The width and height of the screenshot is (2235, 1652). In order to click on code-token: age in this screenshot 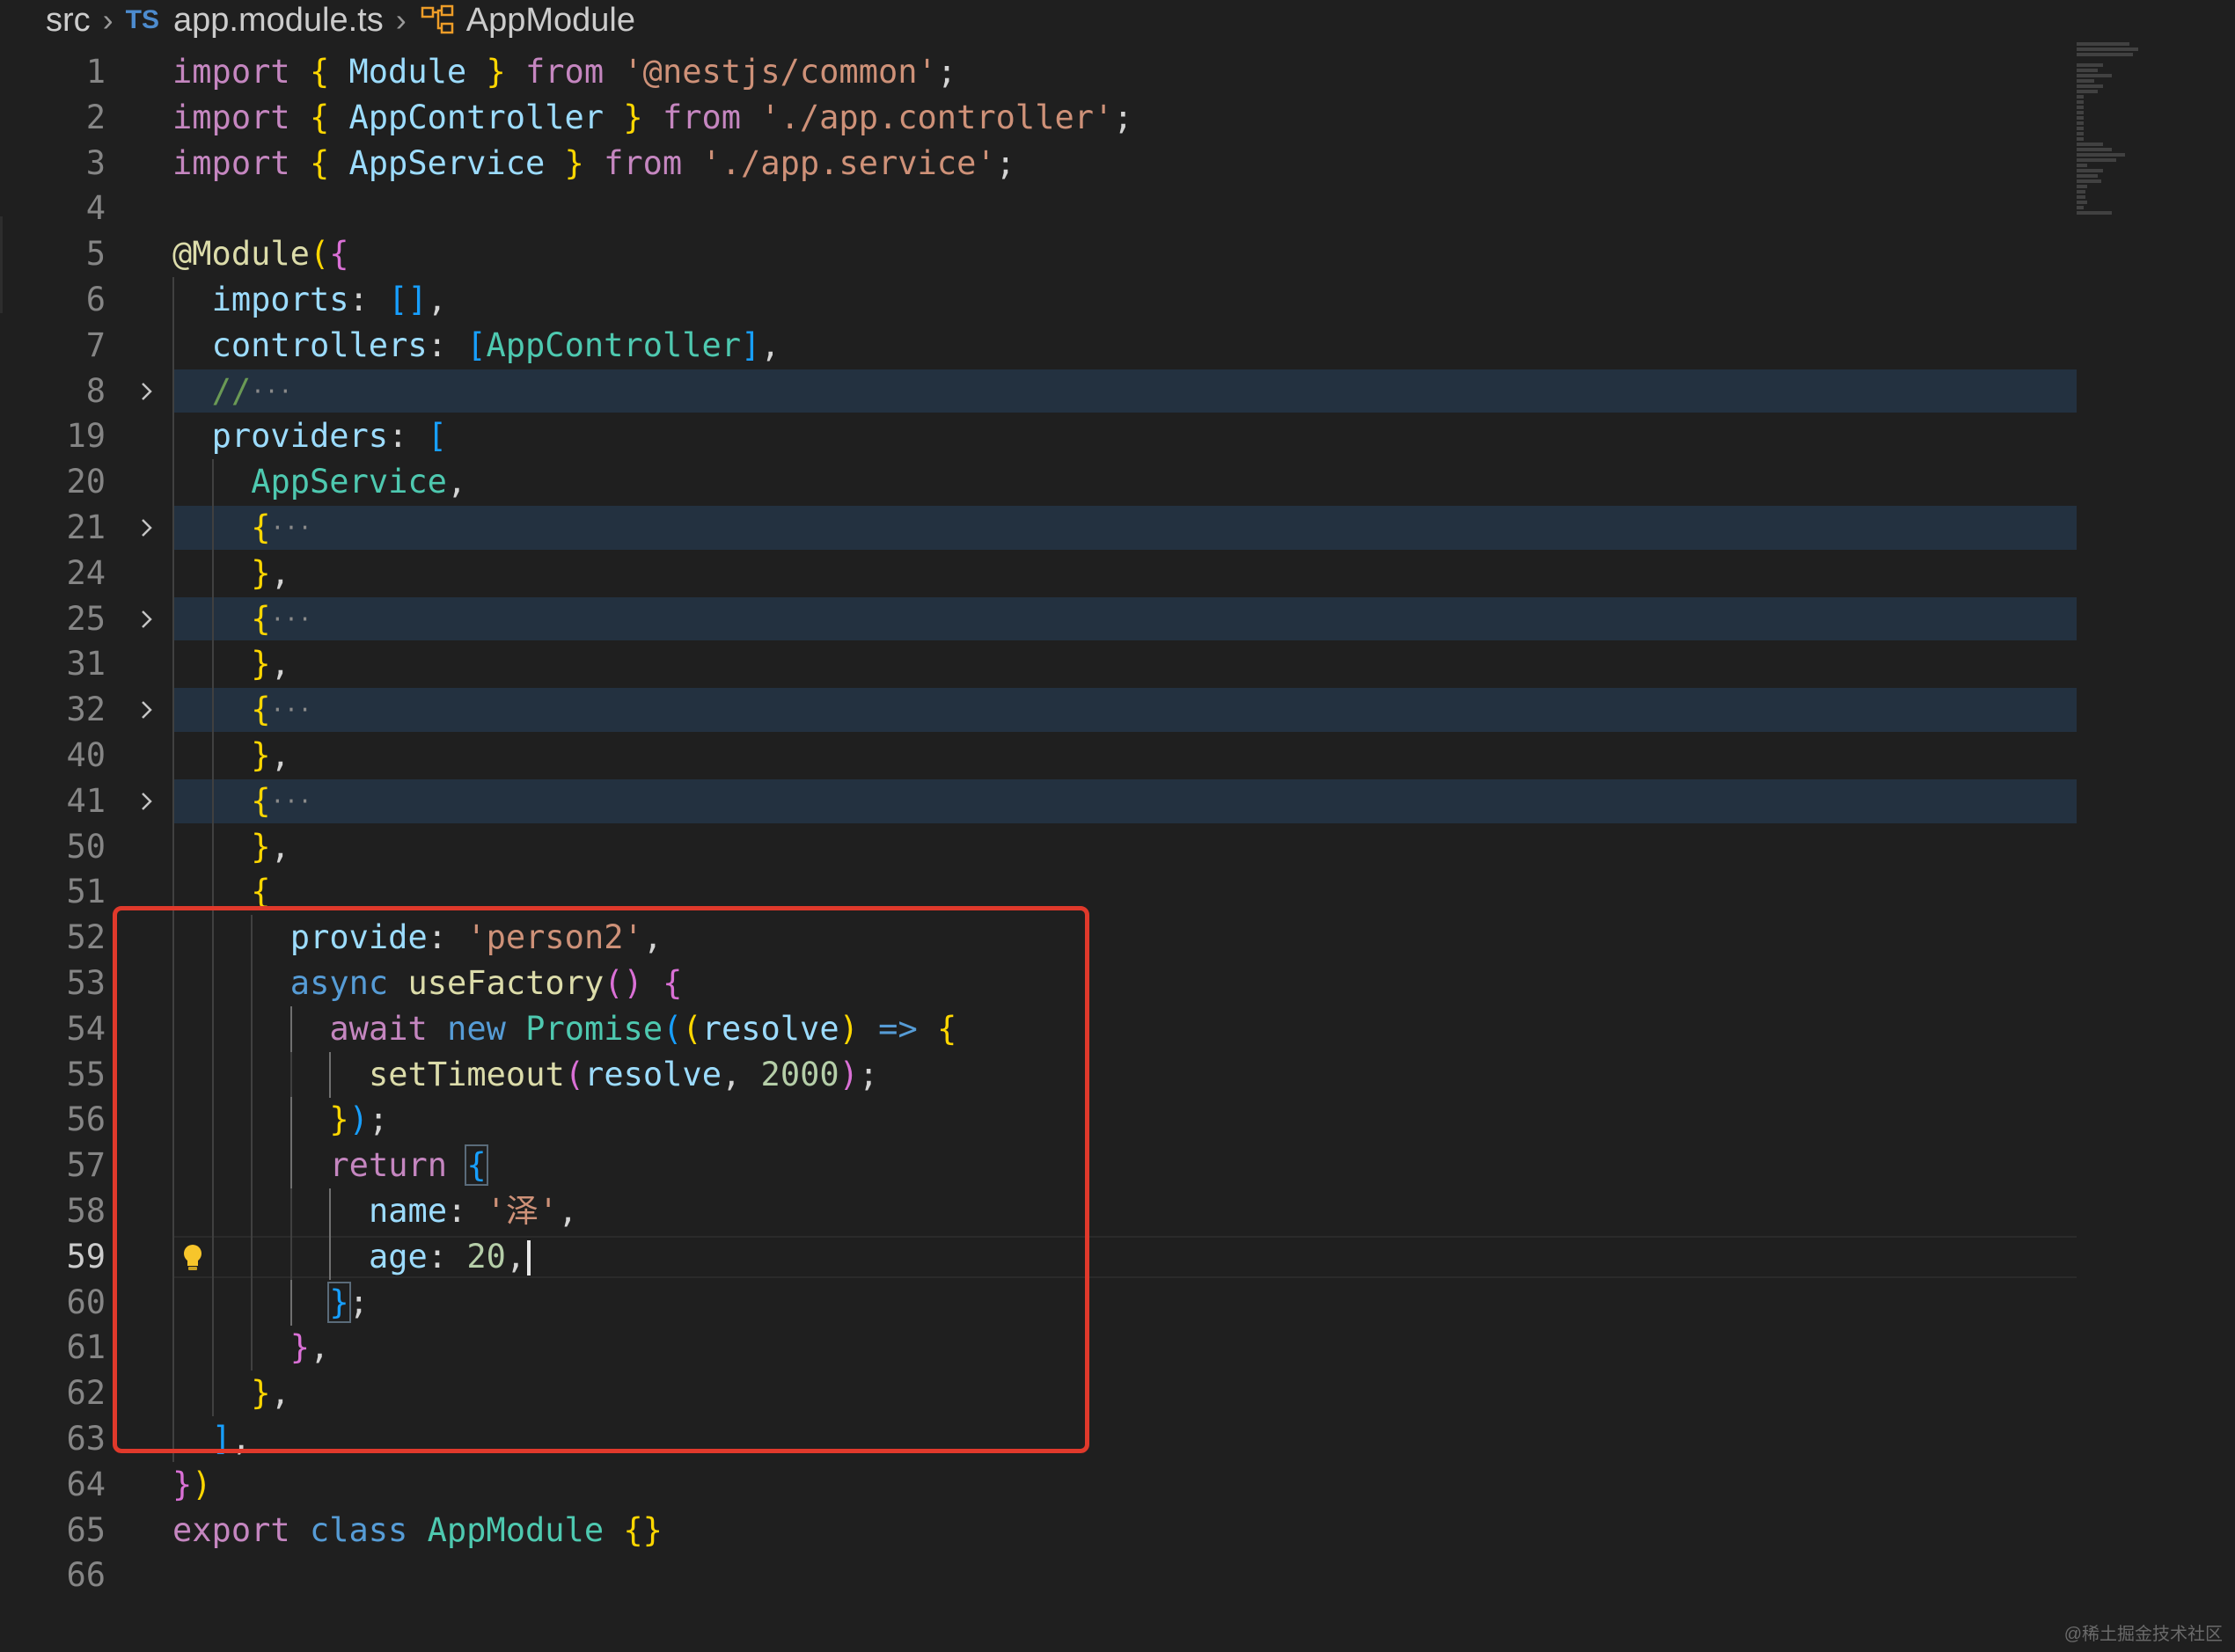, I will do `click(399, 1256)`.